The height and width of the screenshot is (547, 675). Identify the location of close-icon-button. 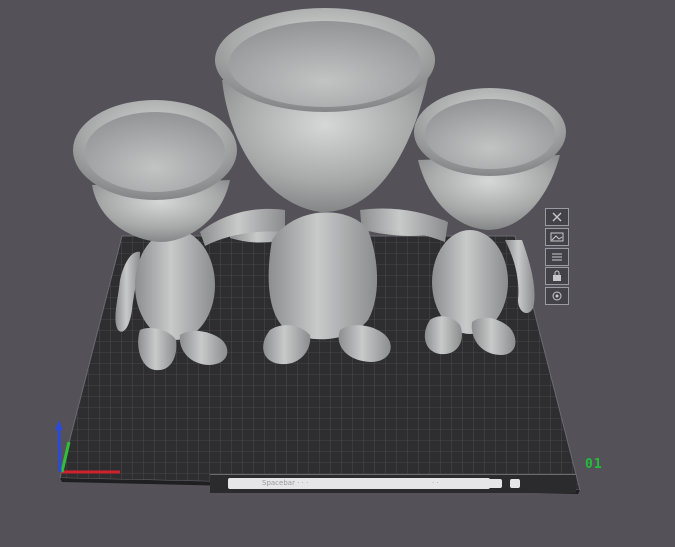
(557, 217).